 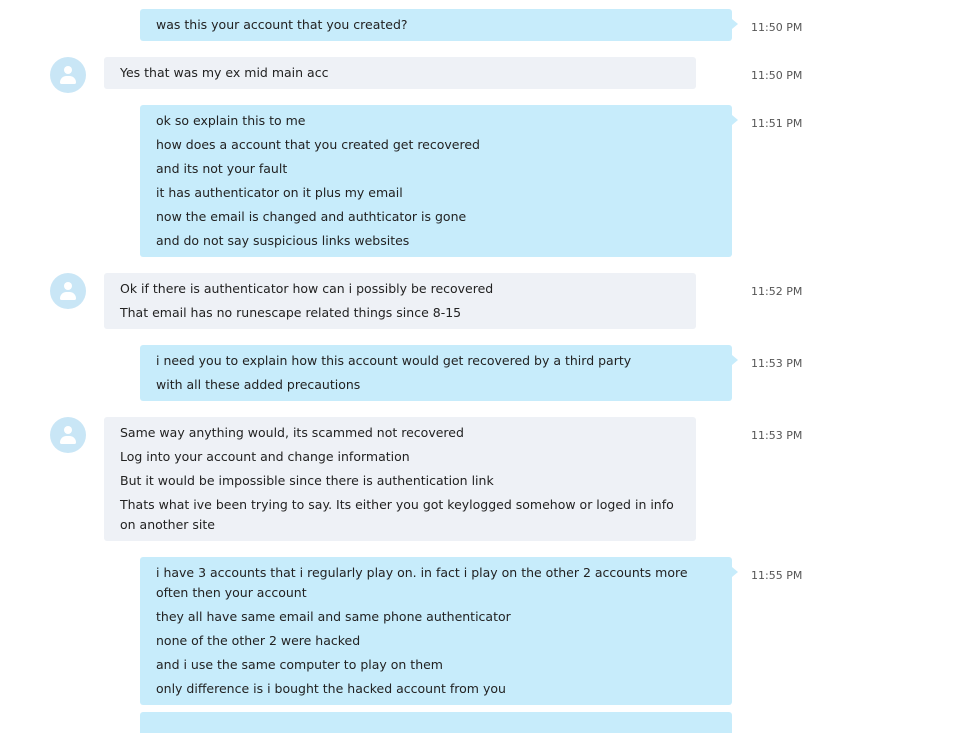 What do you see at coordinates (279, 192) in the screenshot?
I see `message-text: it has authenticator on it plus my email` at bounding box center [279, 192].